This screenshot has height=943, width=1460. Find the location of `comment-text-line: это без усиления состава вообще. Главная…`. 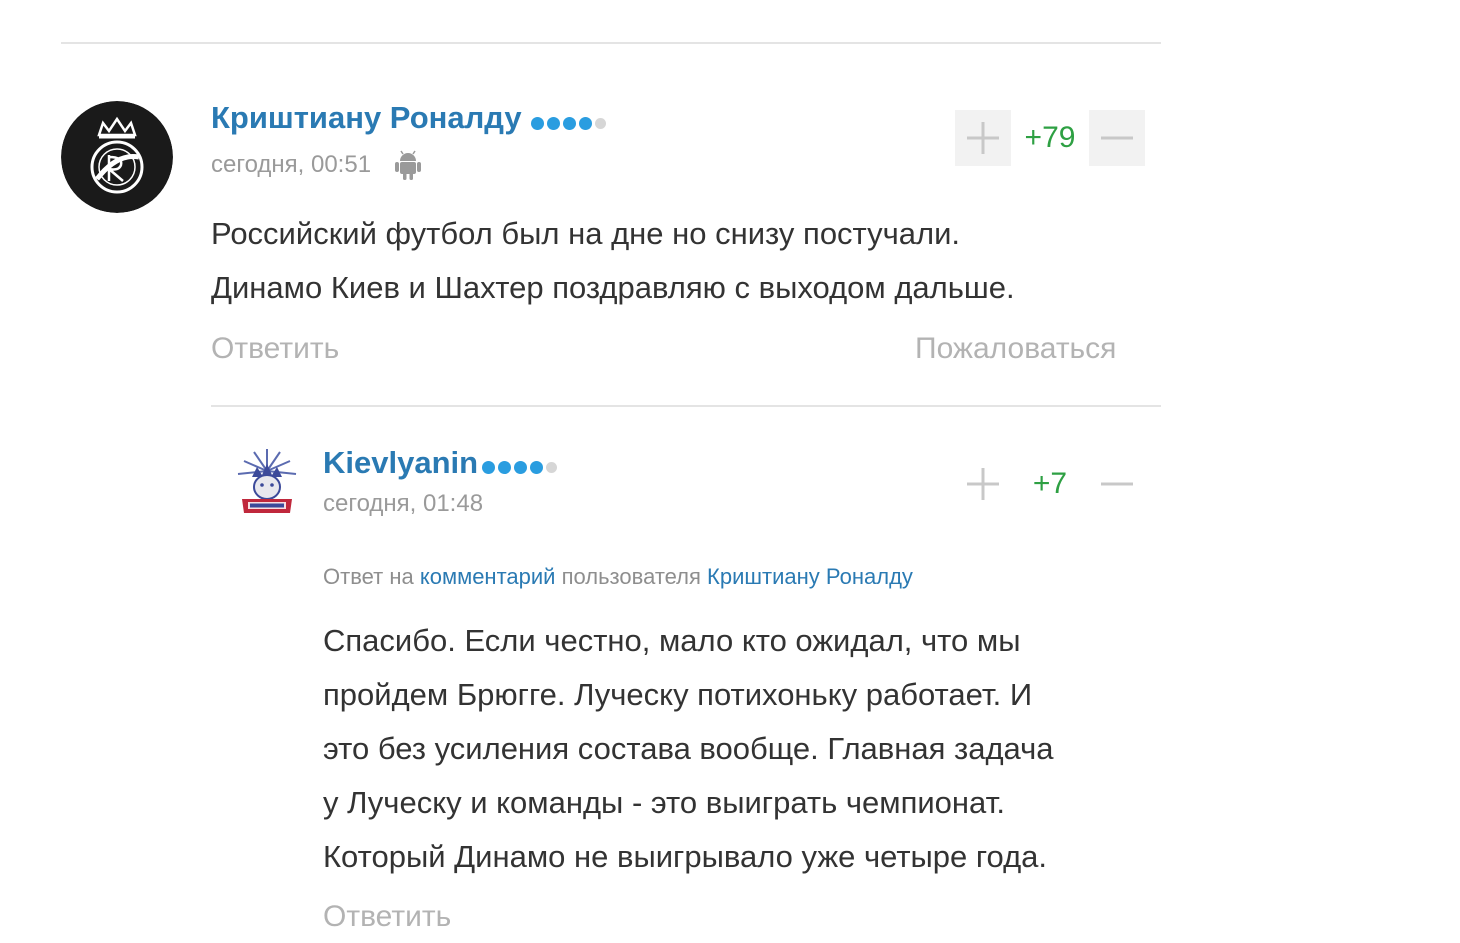

comment-text-line: это без усиления состава вообще. Главная… is located at coordinates (688, 748).